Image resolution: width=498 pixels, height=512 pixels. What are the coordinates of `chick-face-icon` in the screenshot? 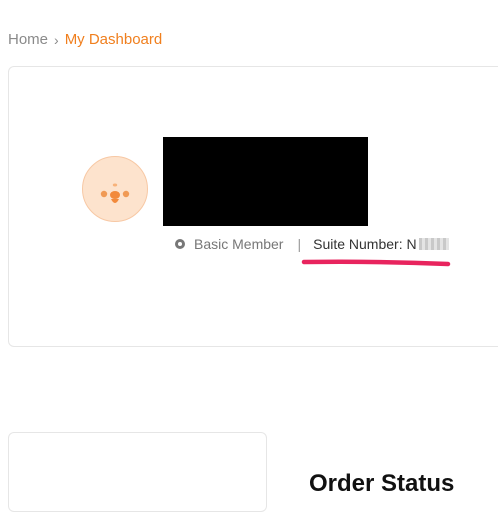 It's located at (115, 193).